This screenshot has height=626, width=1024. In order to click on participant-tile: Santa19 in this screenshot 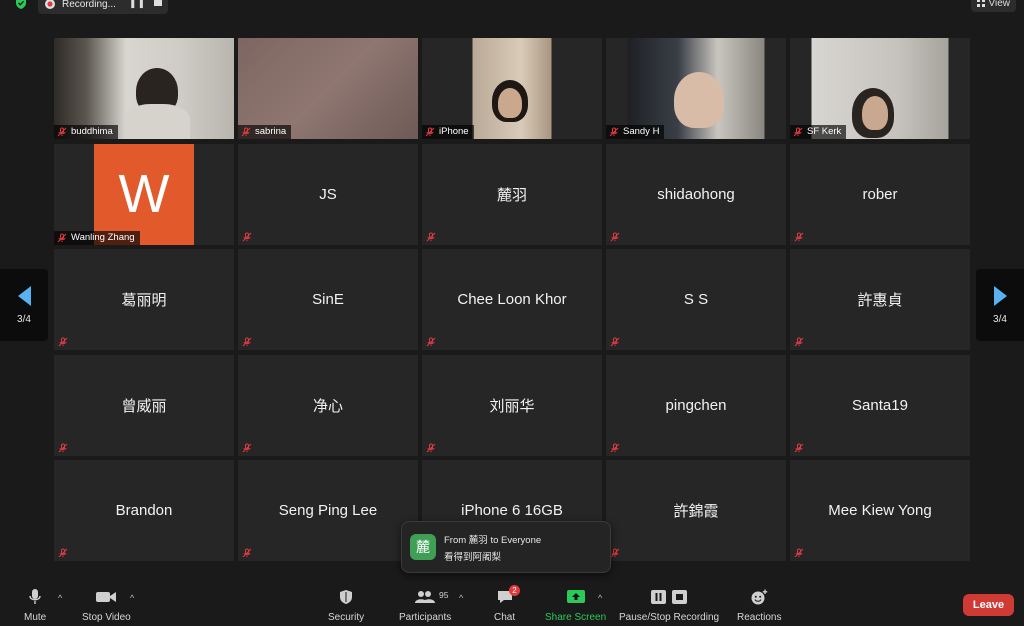, I will do `click(880, 405)`.